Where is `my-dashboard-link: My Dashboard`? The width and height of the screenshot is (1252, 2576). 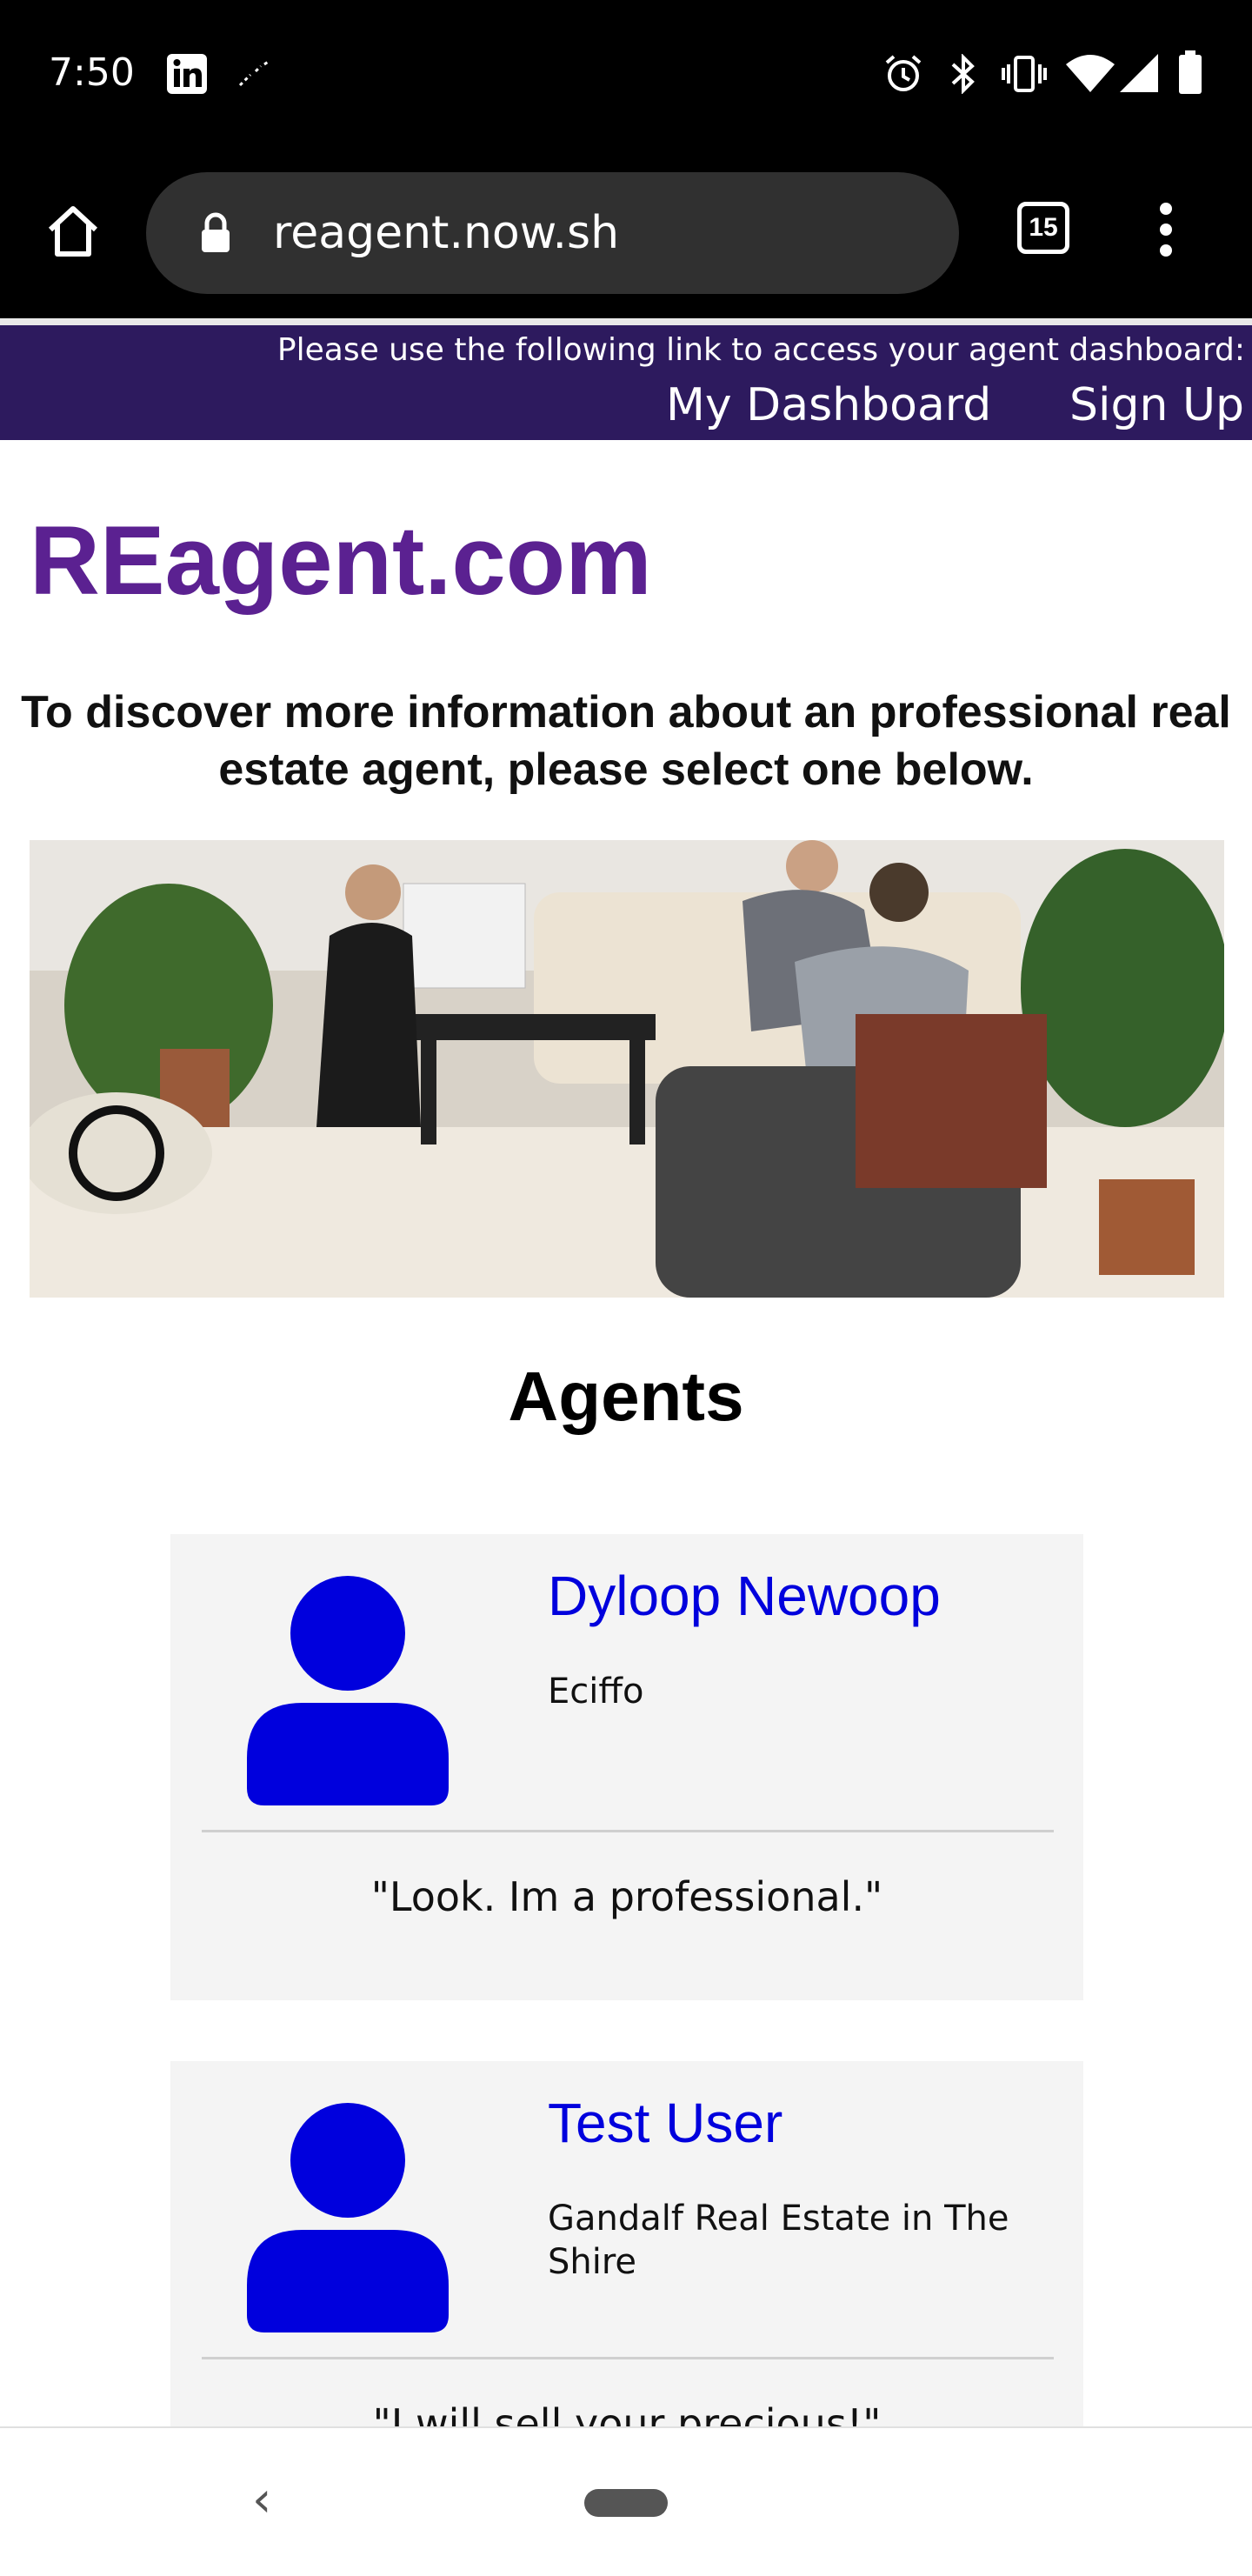 my-dashboard-link: My Dashboard is located at coordinates (828, 405).